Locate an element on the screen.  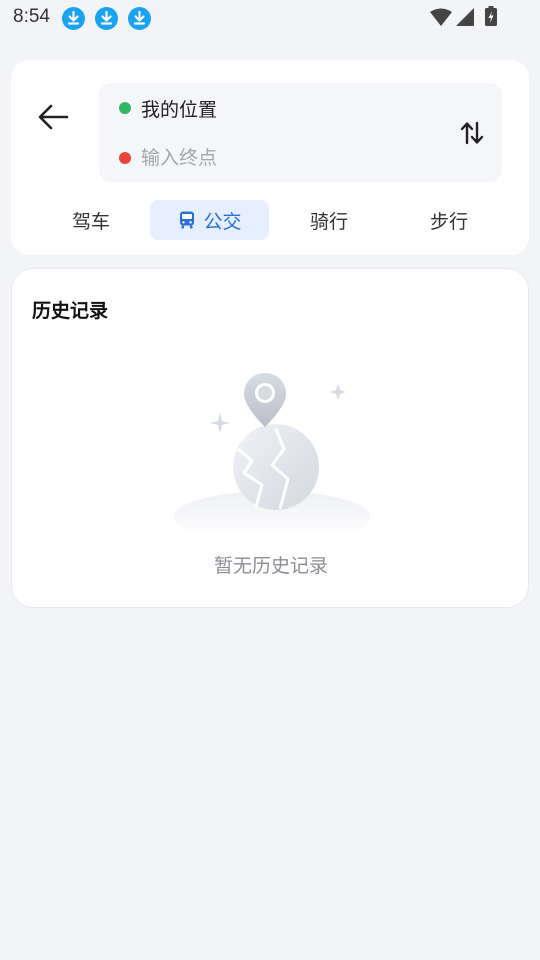
arrow-left-icon is located at coordinates (53, 117).